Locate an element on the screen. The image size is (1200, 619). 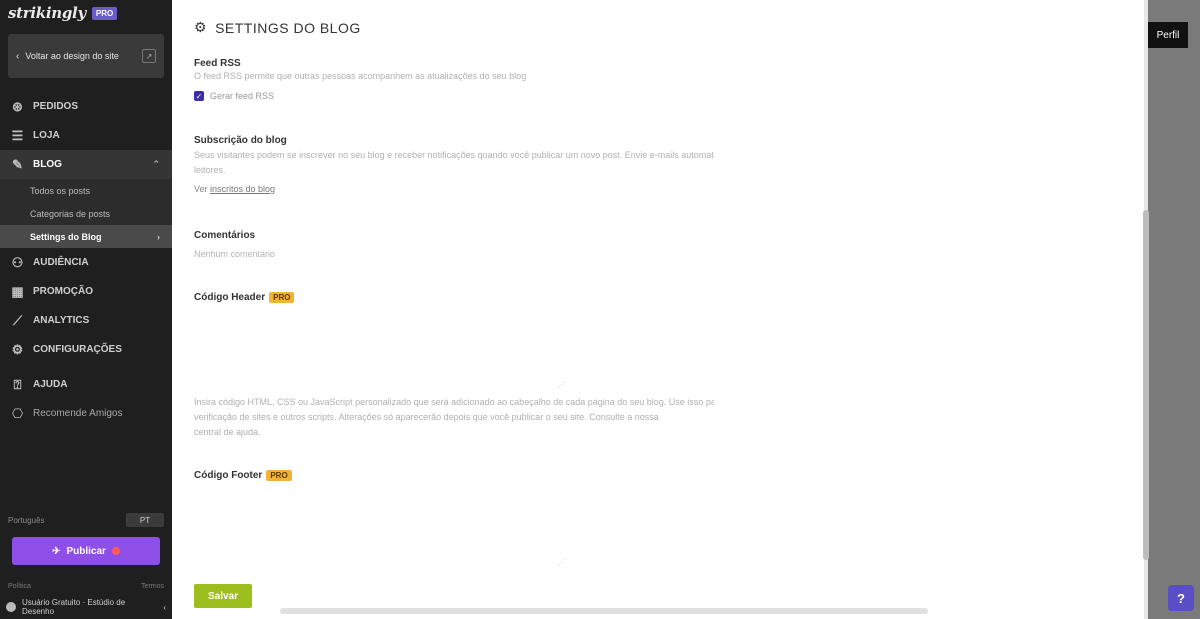
plan-badge: PRO is located at coordinates (104, 13).